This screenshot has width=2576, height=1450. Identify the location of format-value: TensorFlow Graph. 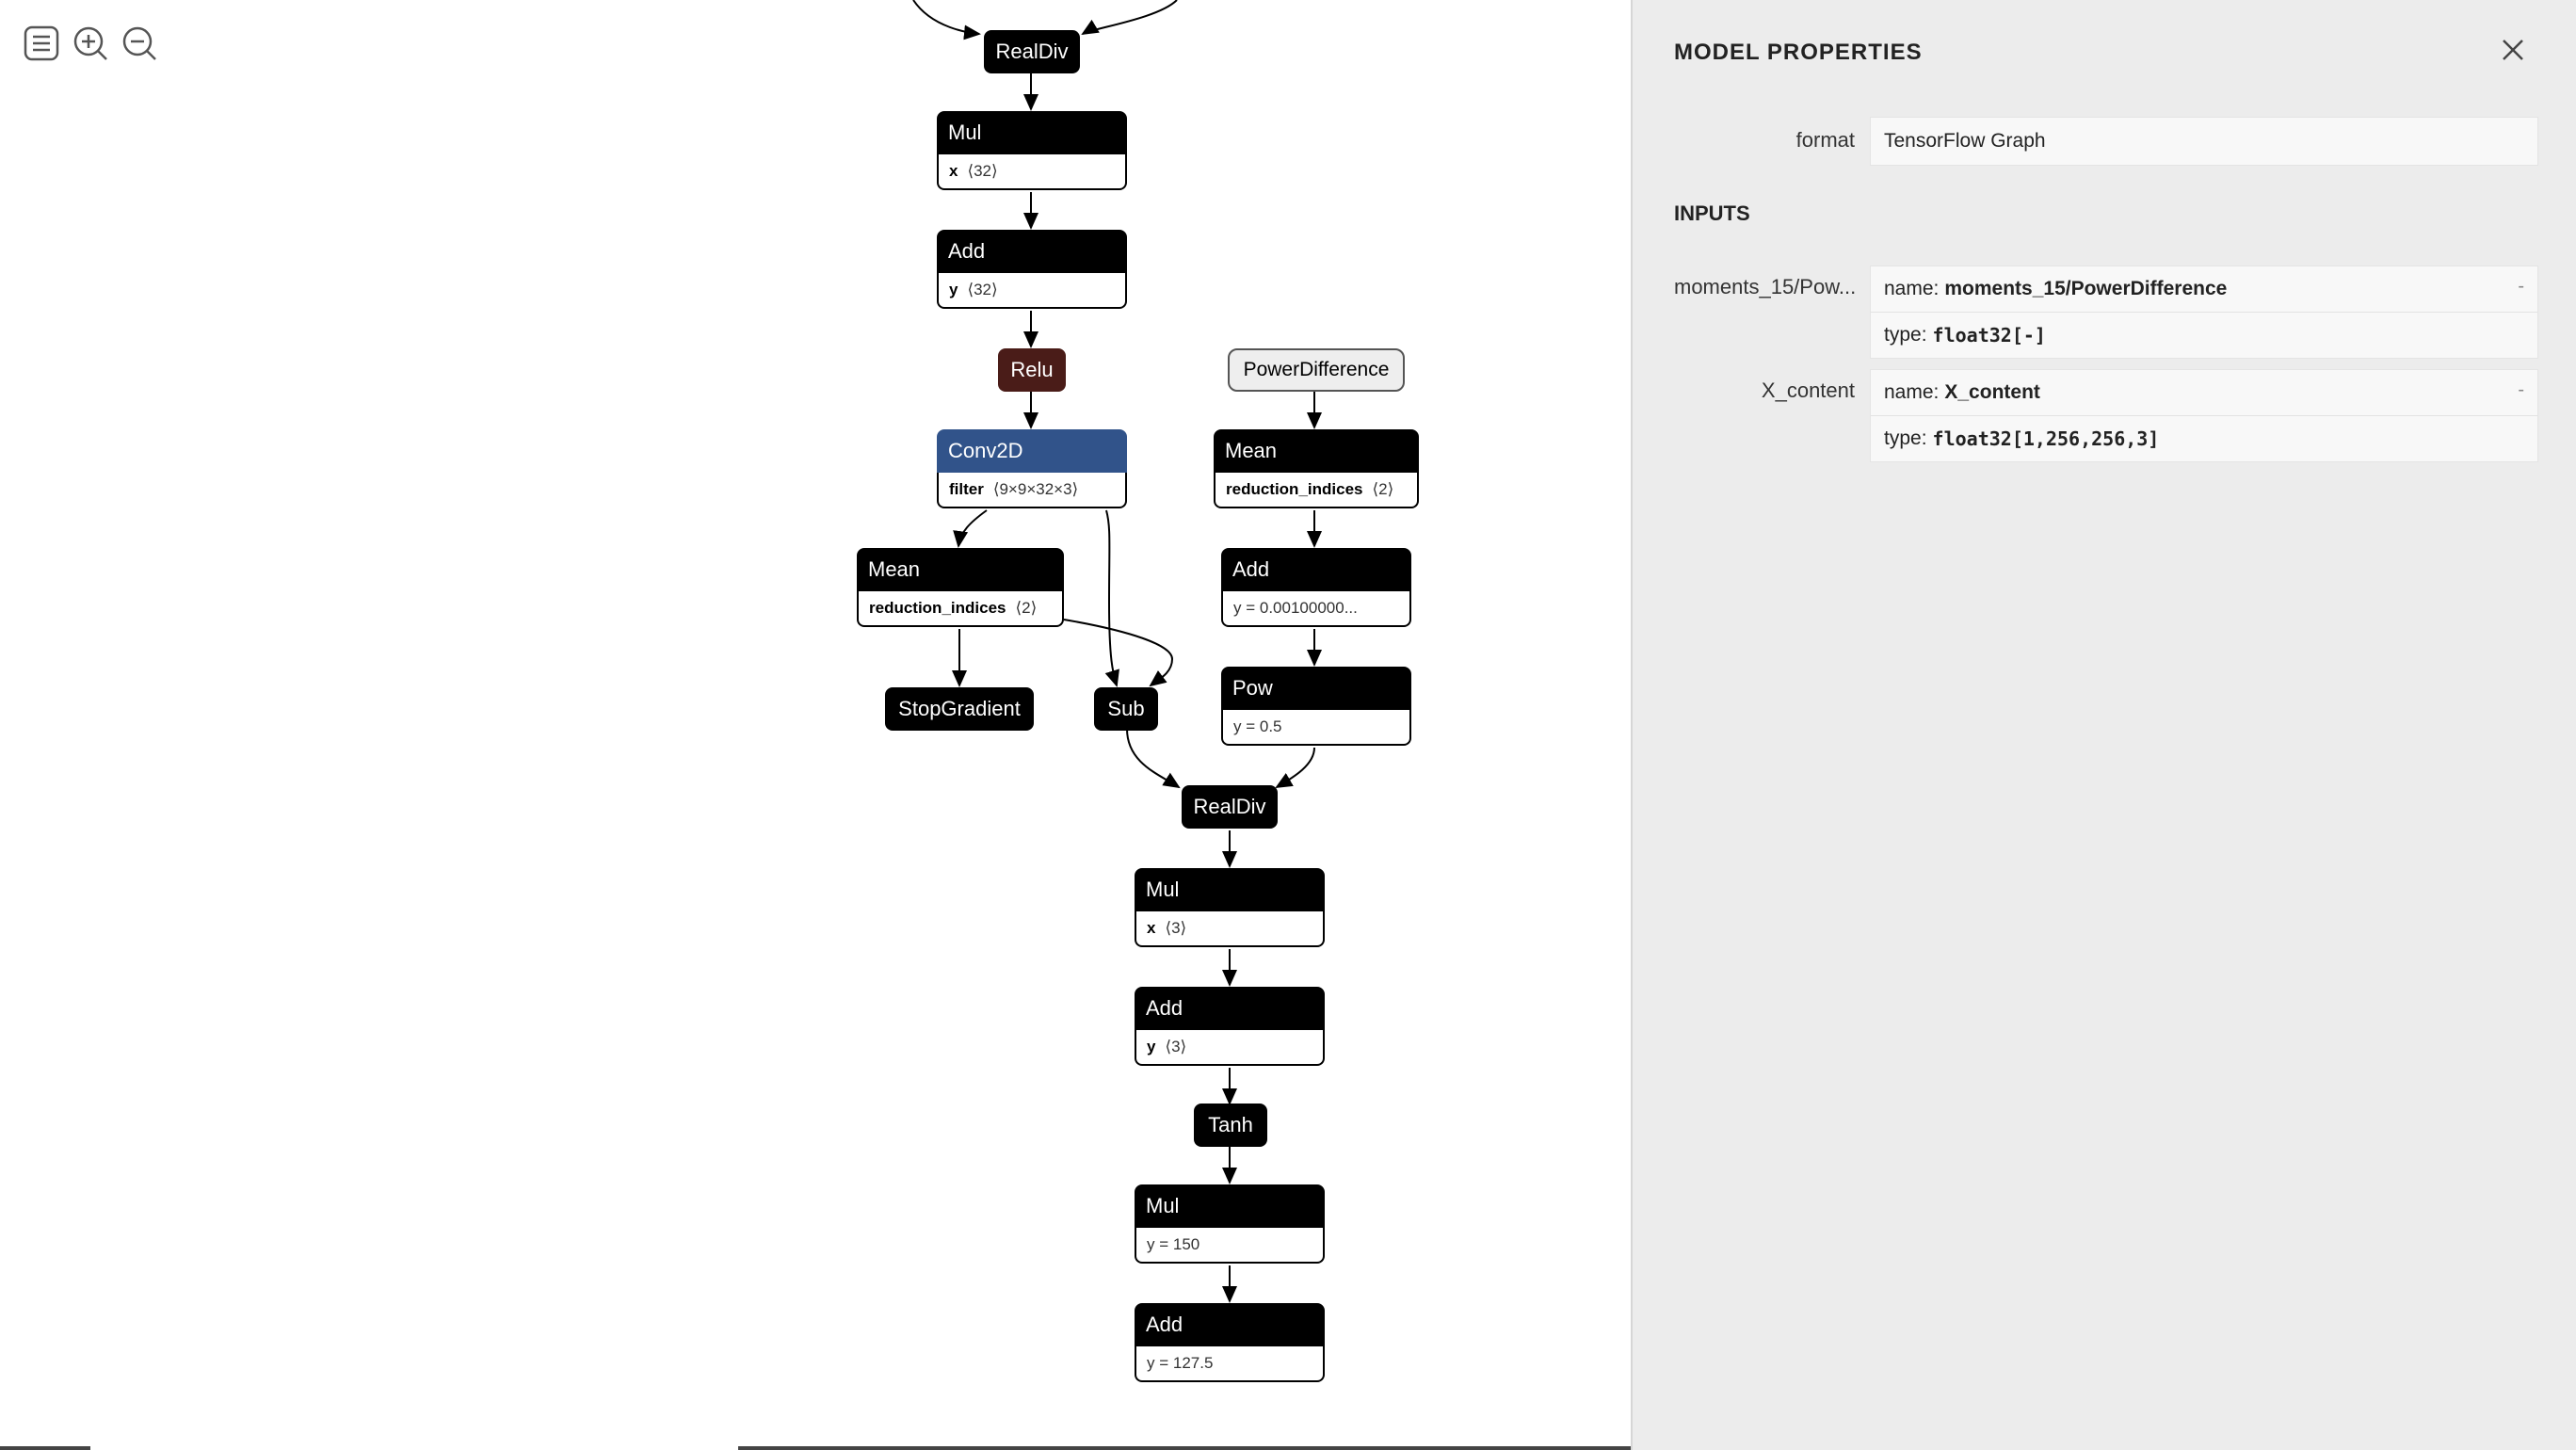
(1965, 141).